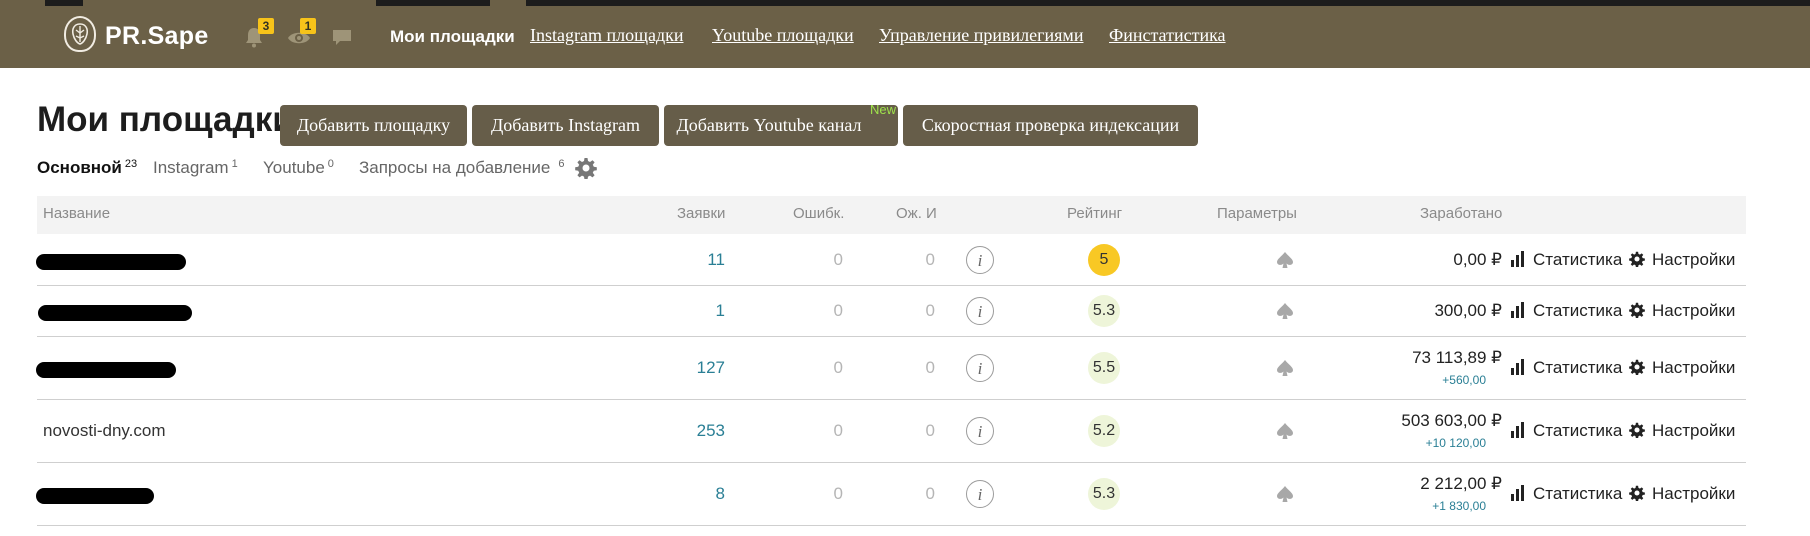 The height and width of the screenshot is (536, 1810). I want to click on speed-index-check-button: Скоростная проверка индексации, so click(1050, 125).